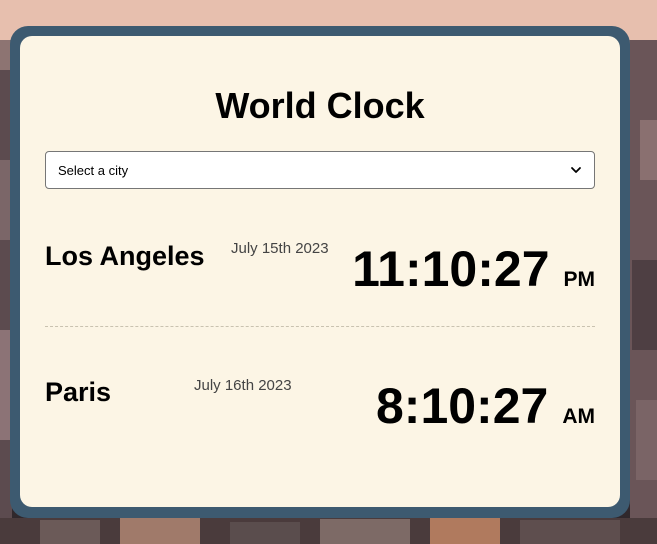 This screenshot has width=657, height=544. I want to click on city-period: AM, so click(578, 416).